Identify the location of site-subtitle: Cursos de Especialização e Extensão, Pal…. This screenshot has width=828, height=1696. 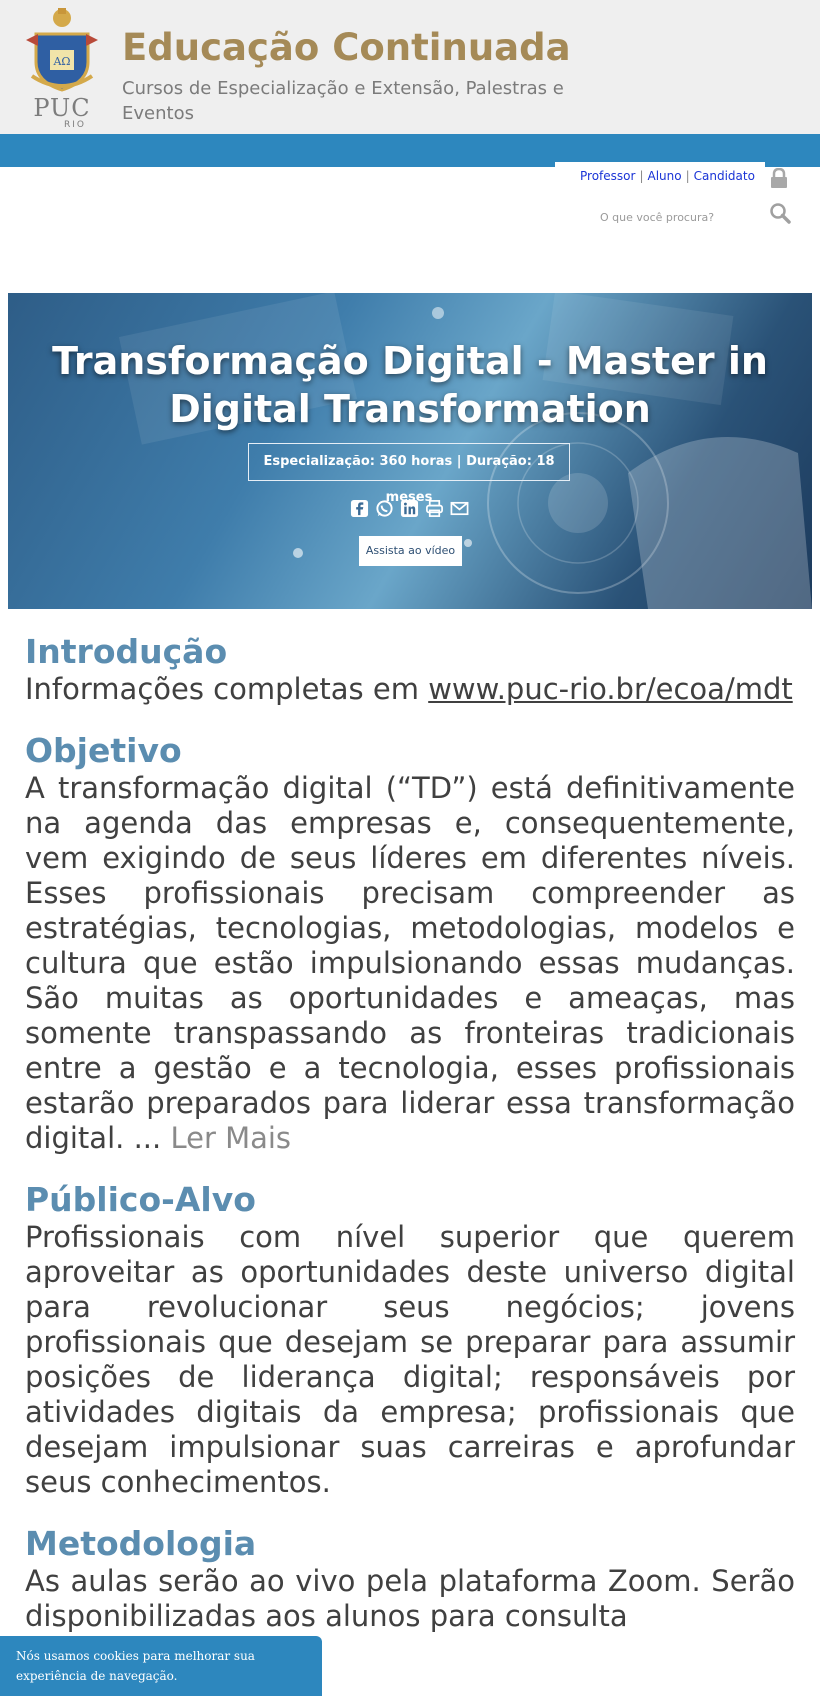
(343, 101).